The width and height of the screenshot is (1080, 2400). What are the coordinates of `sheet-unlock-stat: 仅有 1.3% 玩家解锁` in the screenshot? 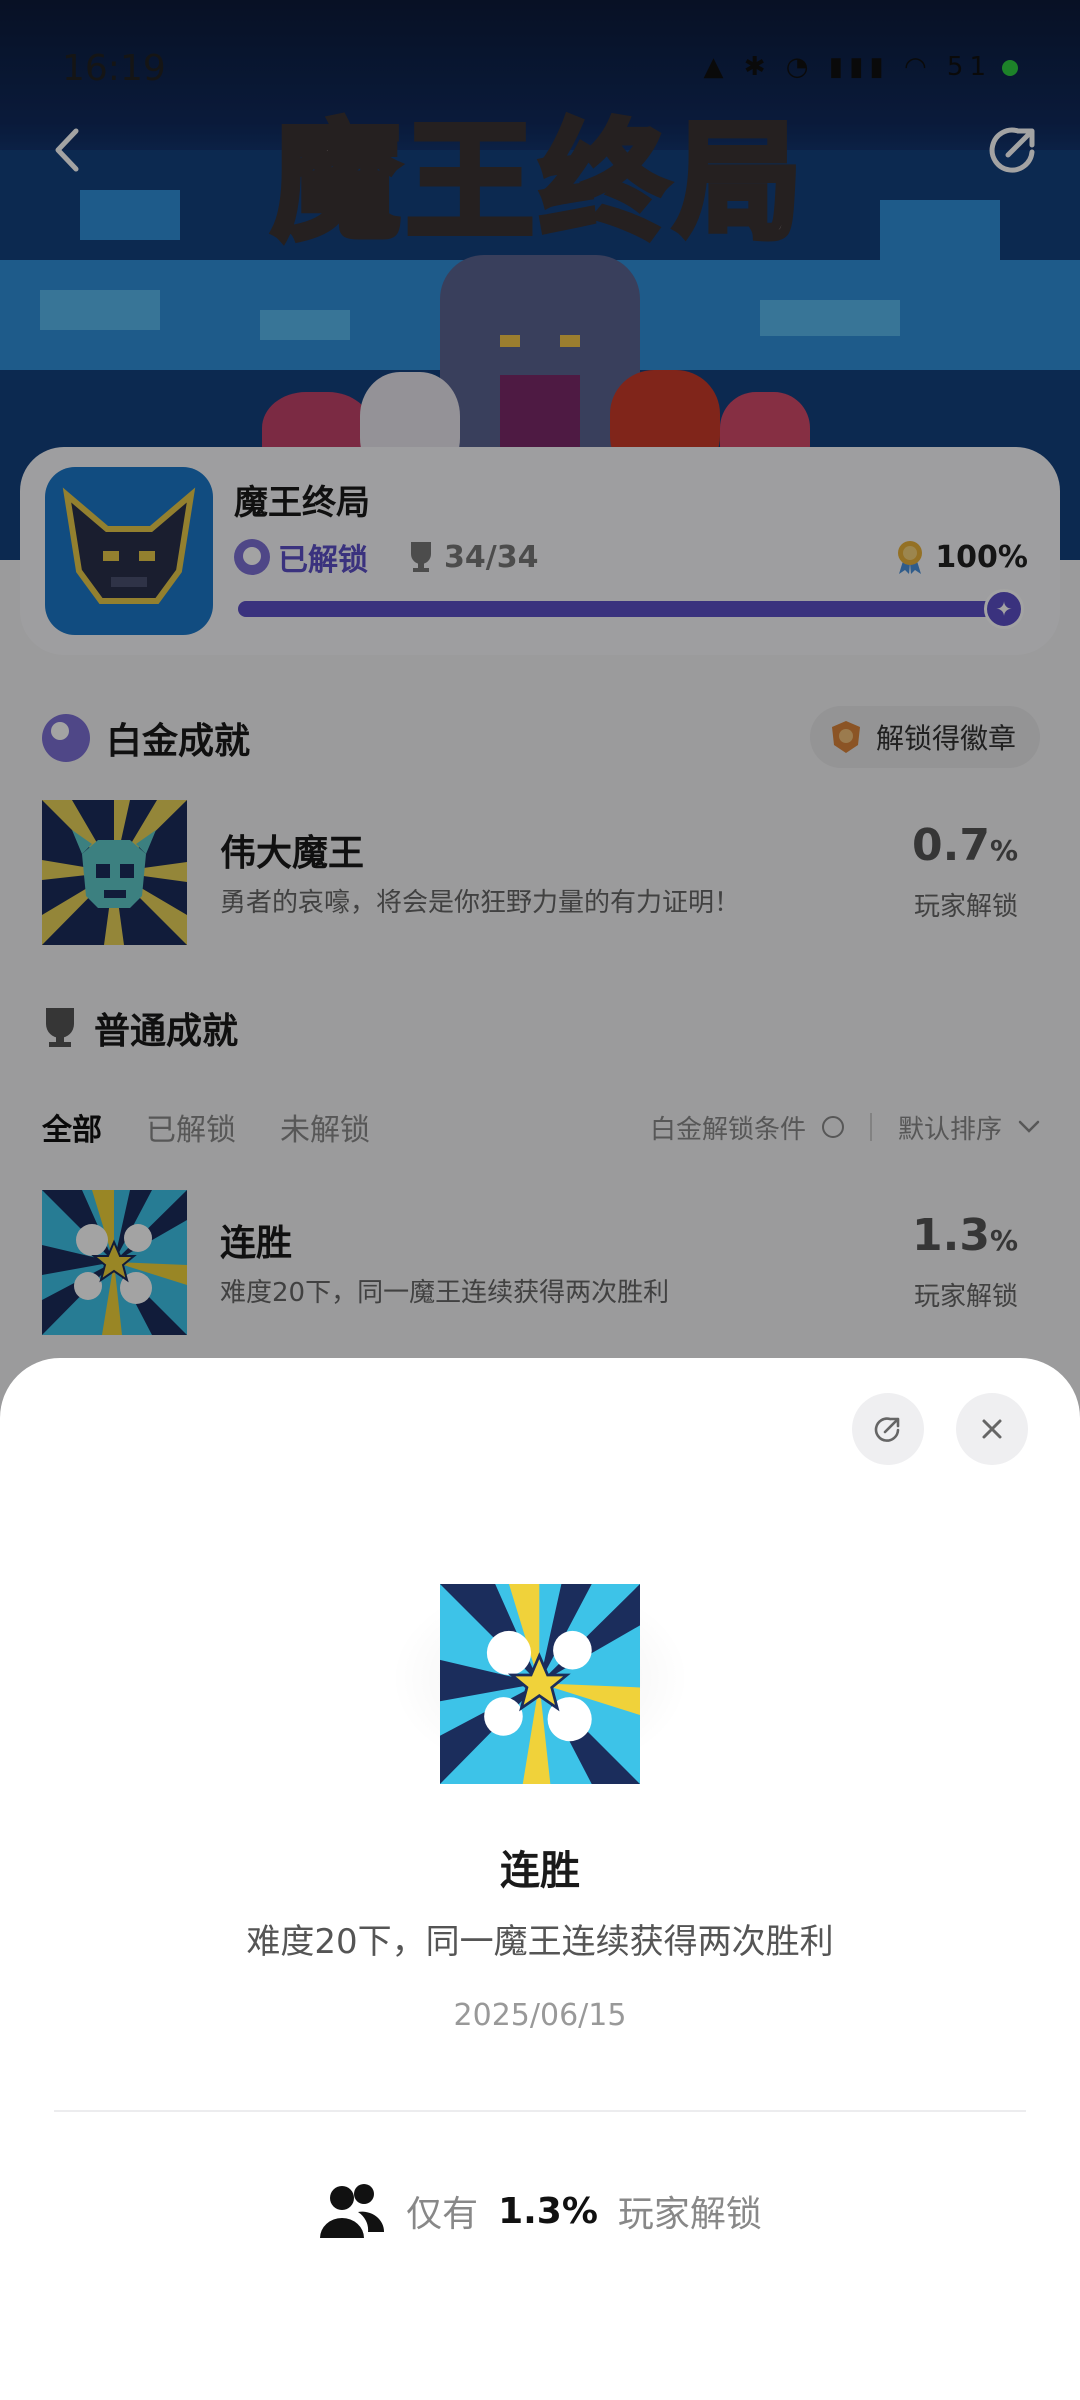 It's located at (540, 2211).